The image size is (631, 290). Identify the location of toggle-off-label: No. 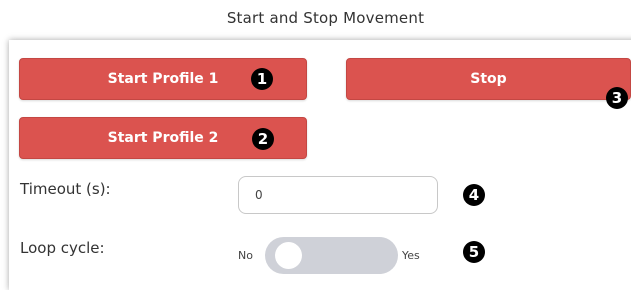
(245, 255).